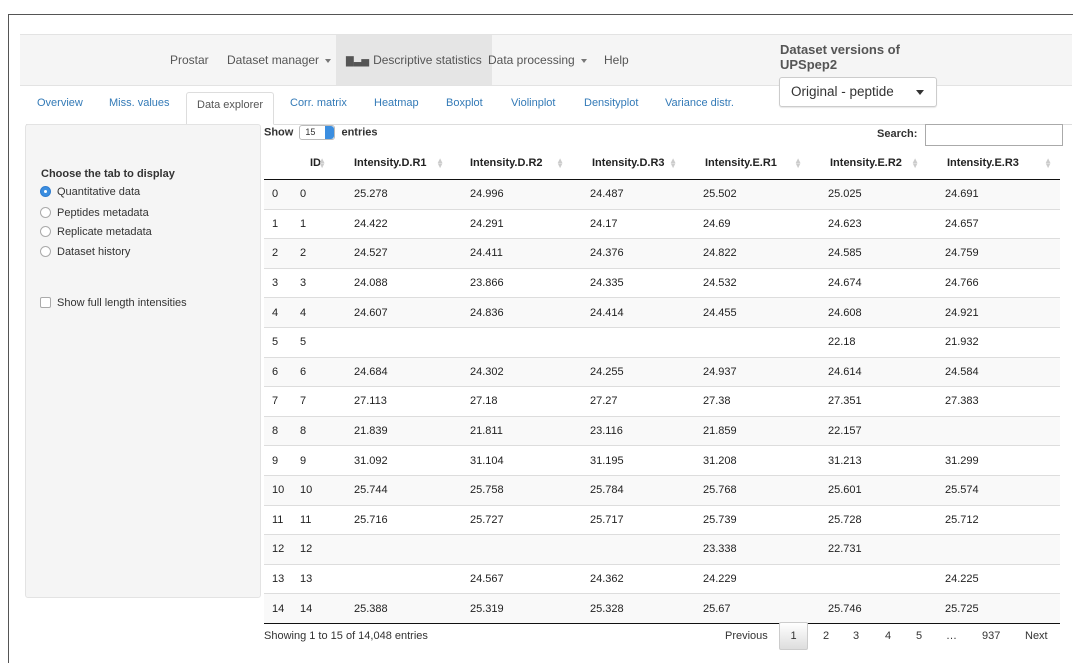 The image size is (1074, 663). Describe the element at coordinates (919, 636) in the screenshot. I see `pagination-page: 5` at that location.